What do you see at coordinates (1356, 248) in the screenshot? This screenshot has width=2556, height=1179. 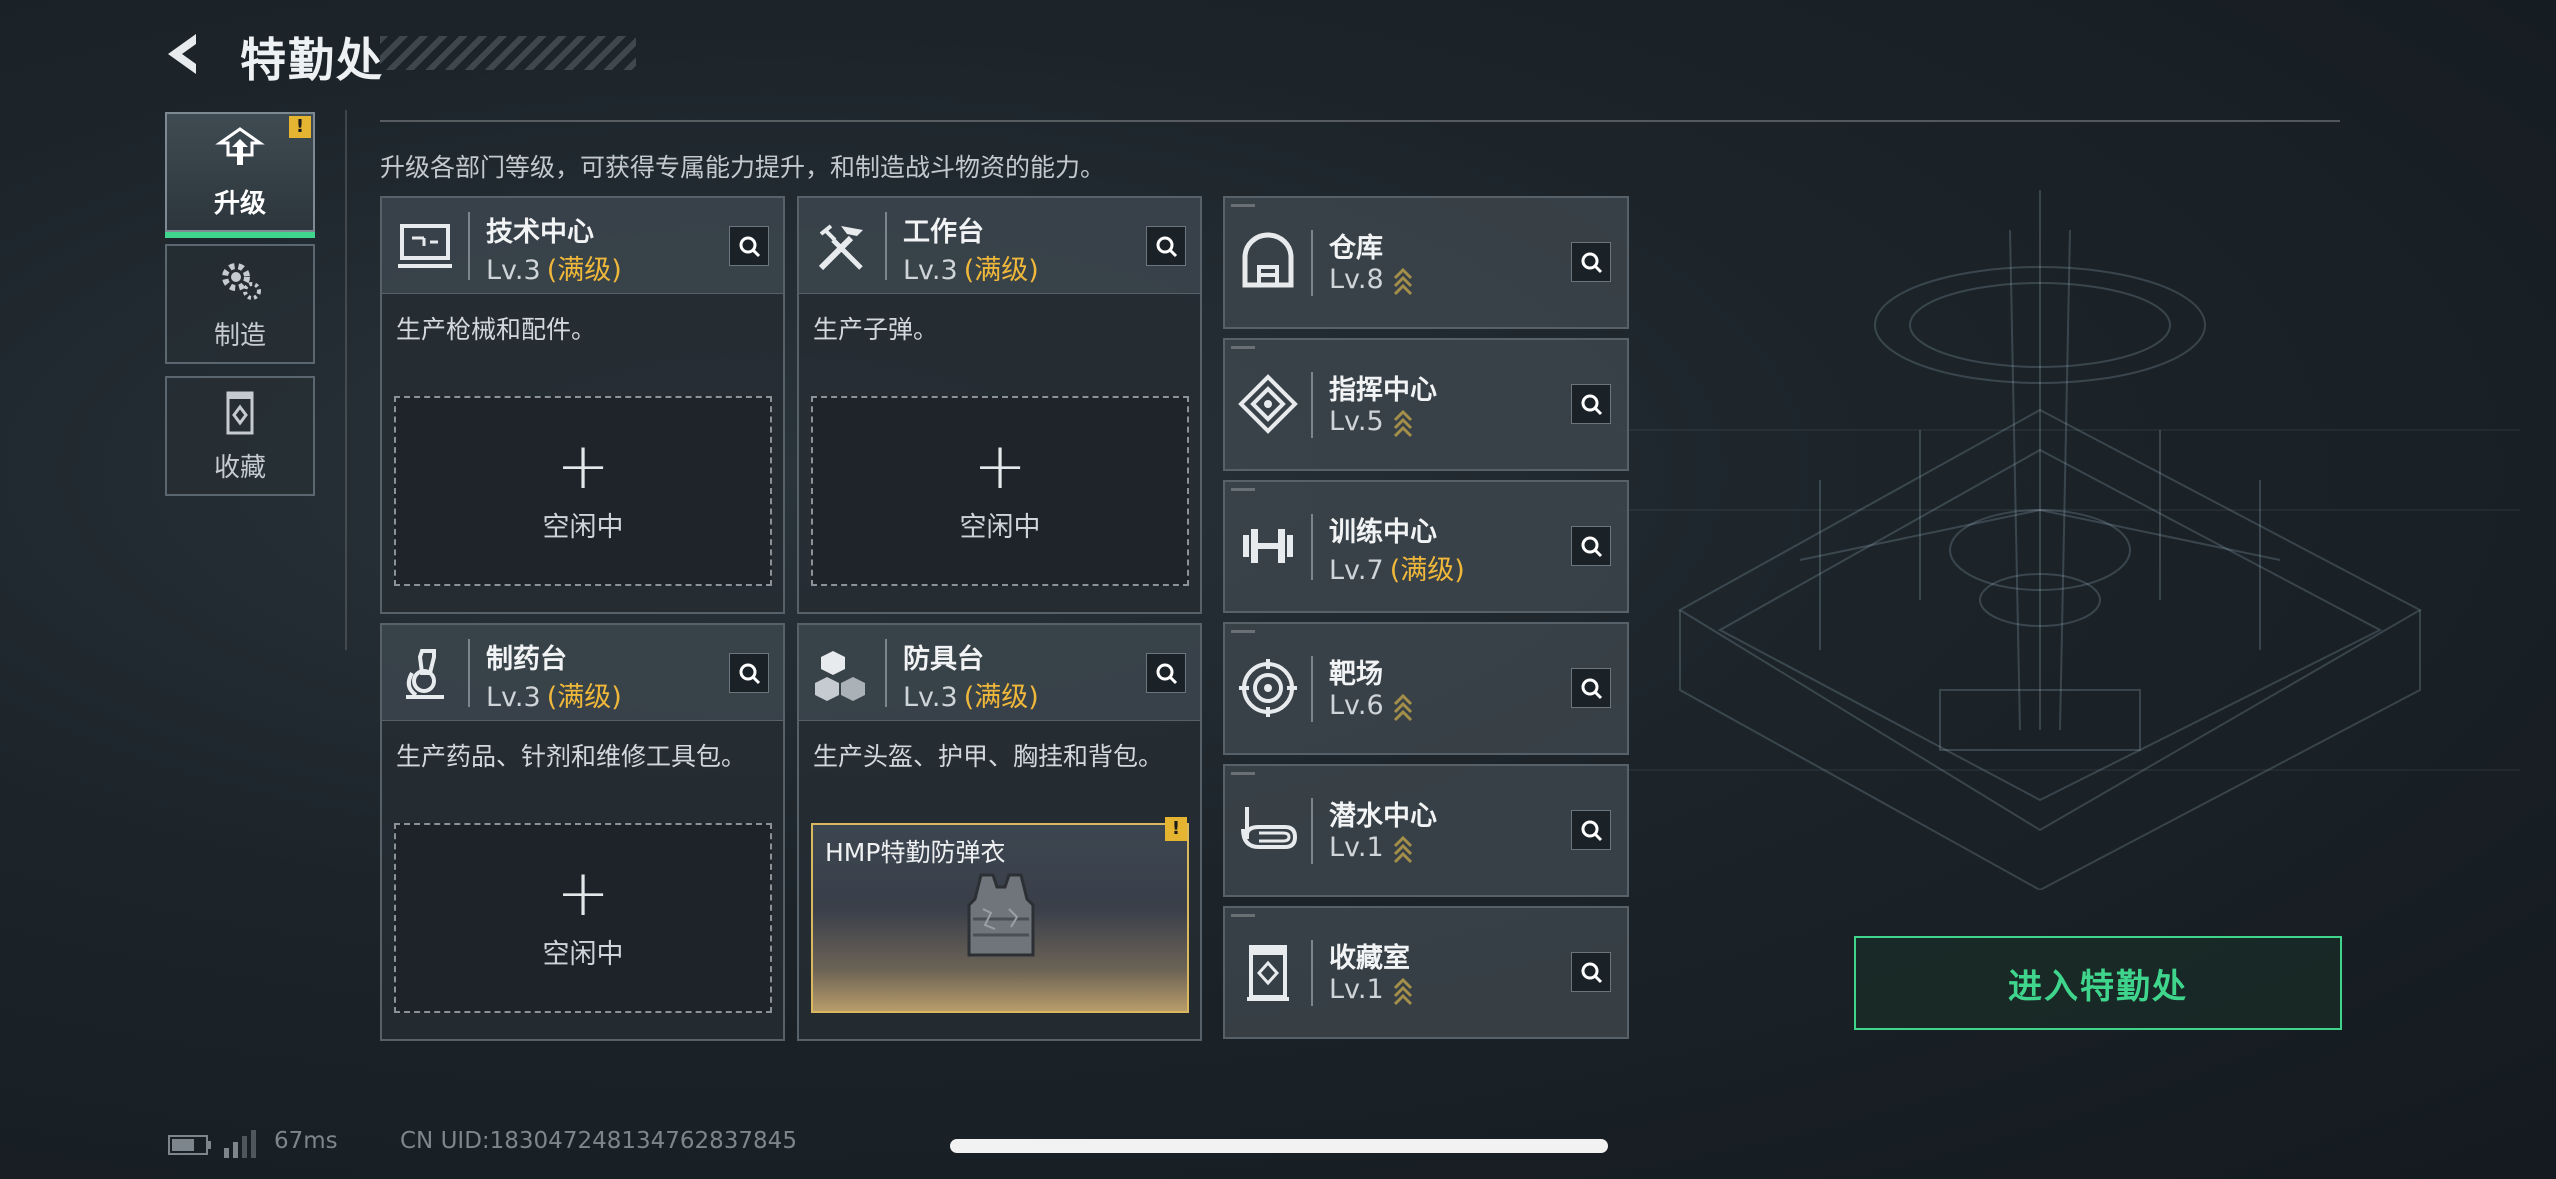 I see `facility-name: 仓库` at bounding box center [1356, 248].